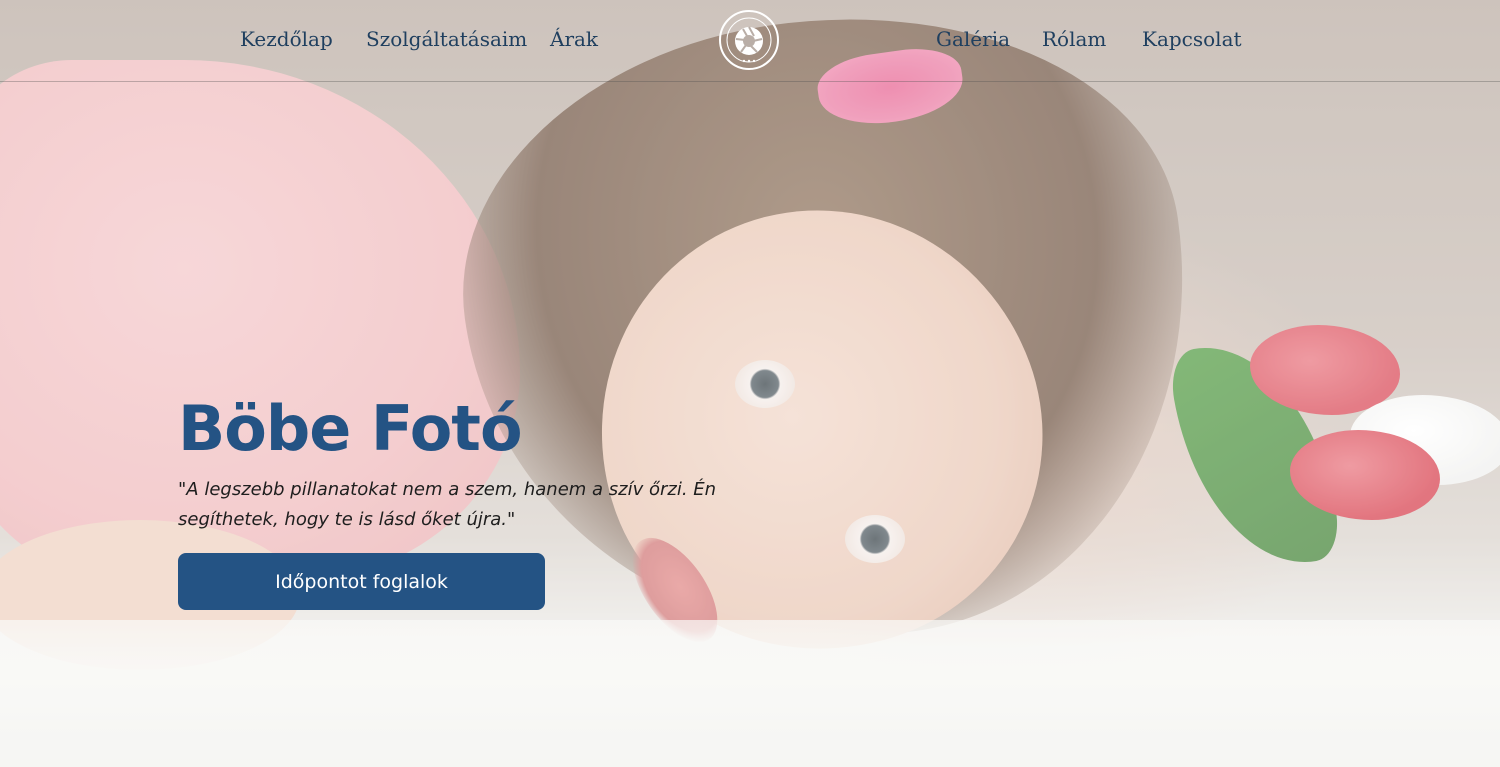 The width and height of the screenshot is (1500, 767). I want to click on nav-item-services: Szolgáltatásaim, so click(446, 39).